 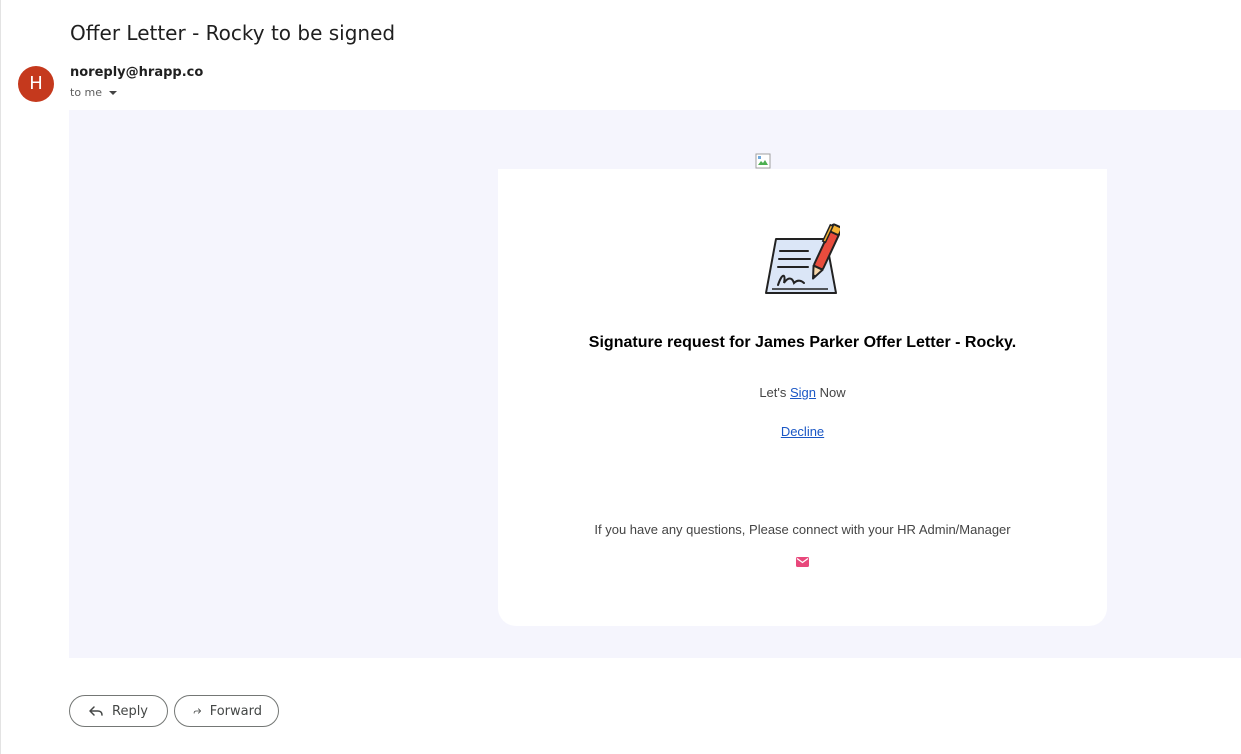 I want to click on sign-link: Sign, so click(x=803, y=392).